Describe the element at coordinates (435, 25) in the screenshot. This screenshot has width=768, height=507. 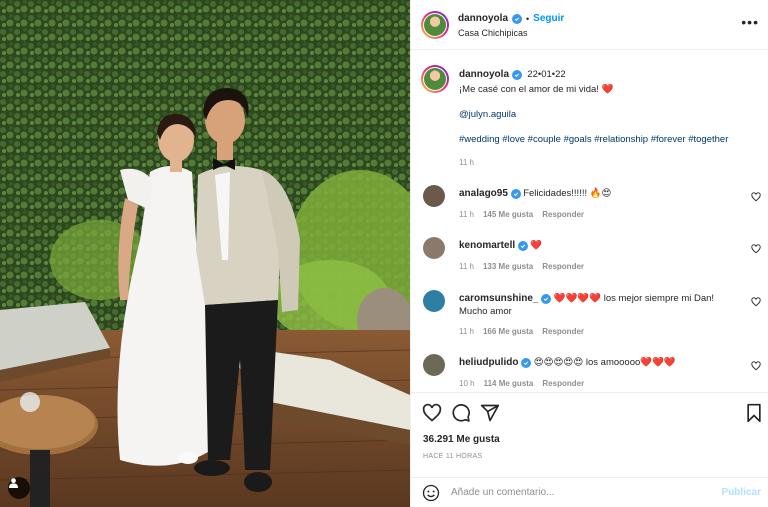
I see `author-avatar` at that location.